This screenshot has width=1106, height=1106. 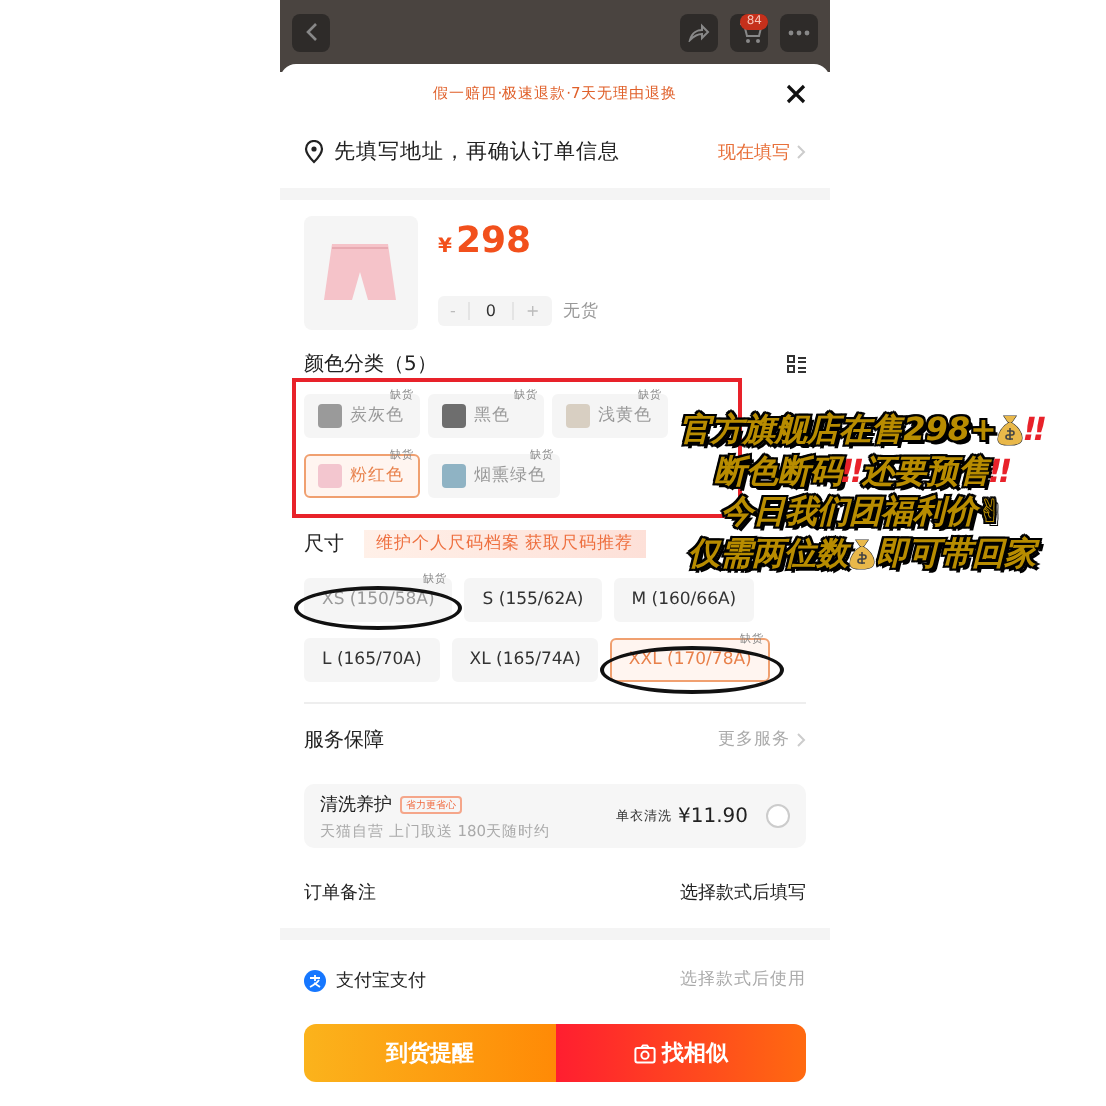 I want to click on radio-button, so click(x=778, y=816).